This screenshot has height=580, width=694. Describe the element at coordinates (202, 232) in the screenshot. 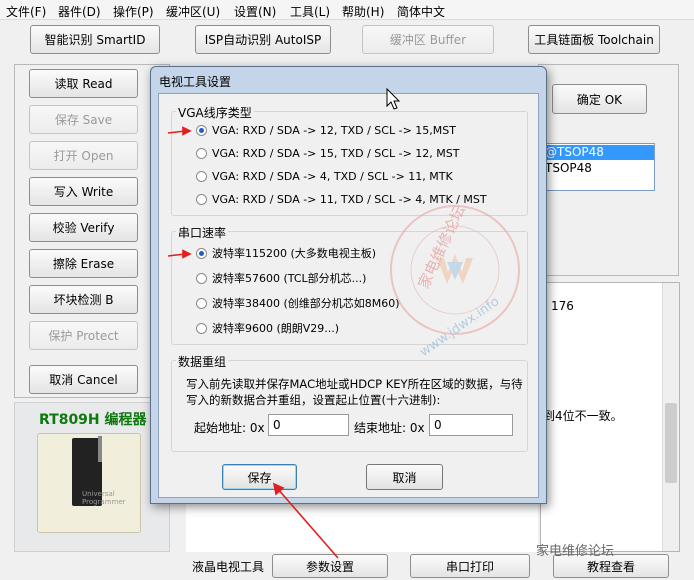

I see `baud-group-title: 串口速率` at that location.